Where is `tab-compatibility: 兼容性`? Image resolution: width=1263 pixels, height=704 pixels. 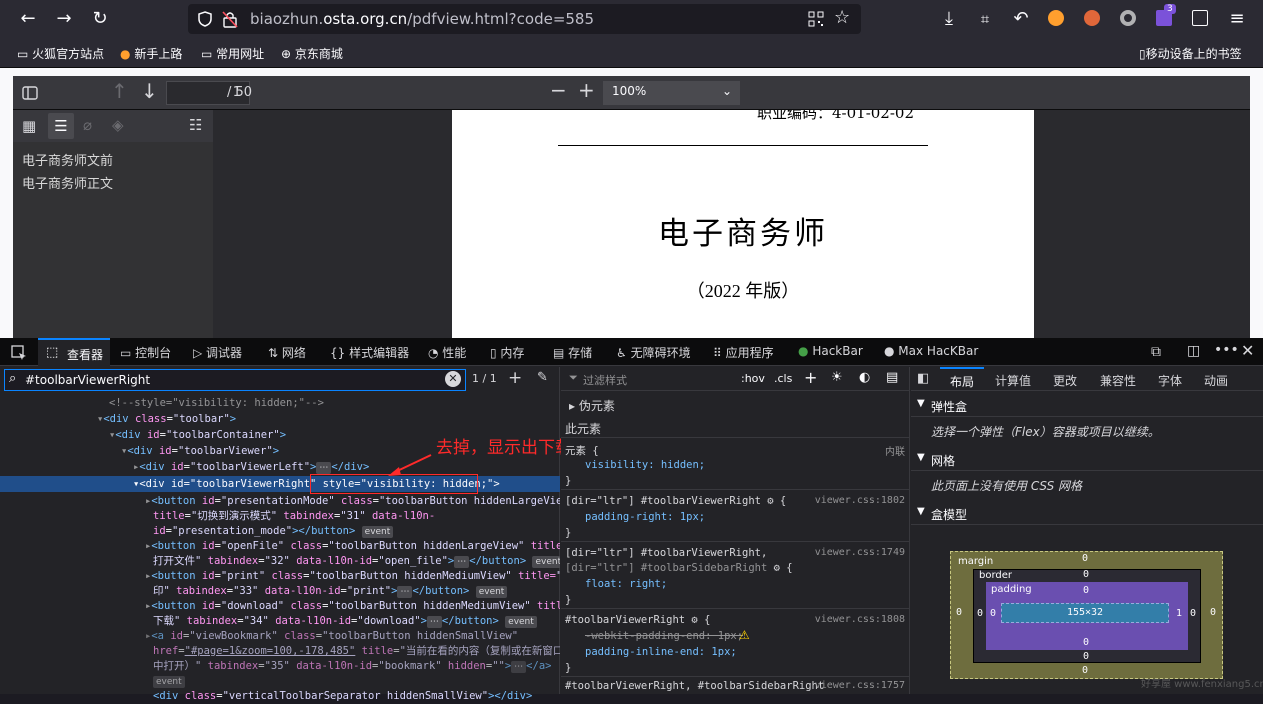 tab-compatibility: 兼容性 is located at coordinates (1118, 380).